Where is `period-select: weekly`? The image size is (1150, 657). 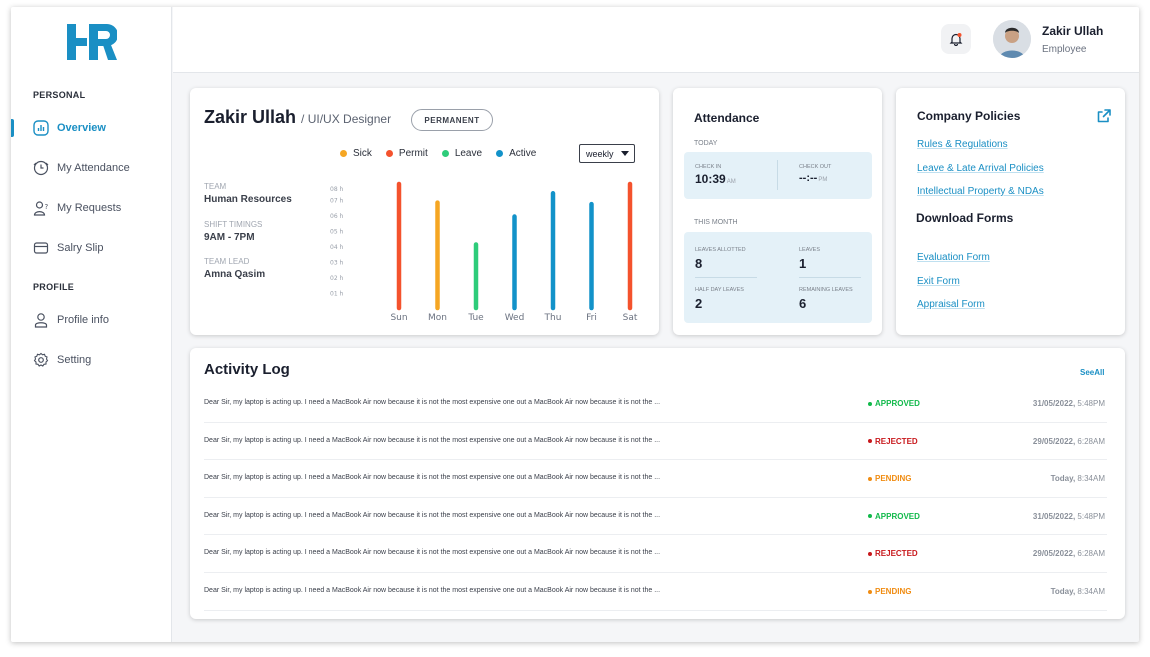
period-select: weekly is located at coordinates (607, 153).